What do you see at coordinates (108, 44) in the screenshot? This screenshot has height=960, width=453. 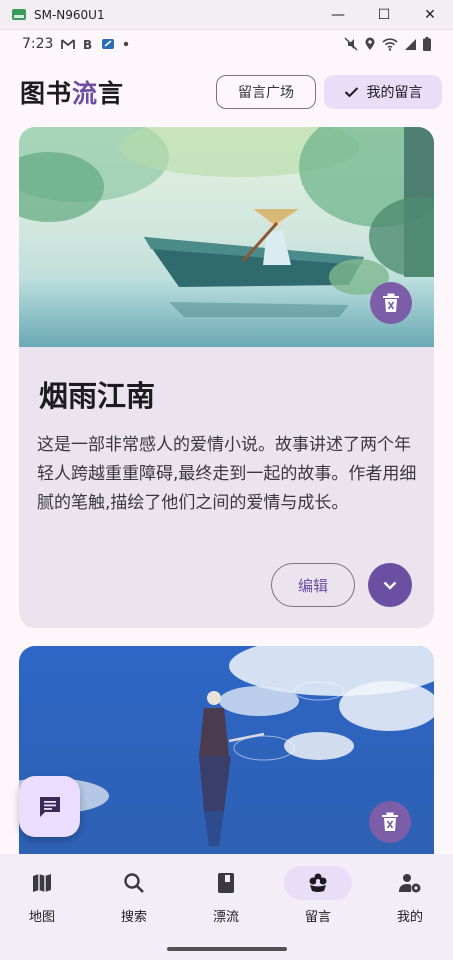 I see `news-icon` at bounding box center [108, 44].